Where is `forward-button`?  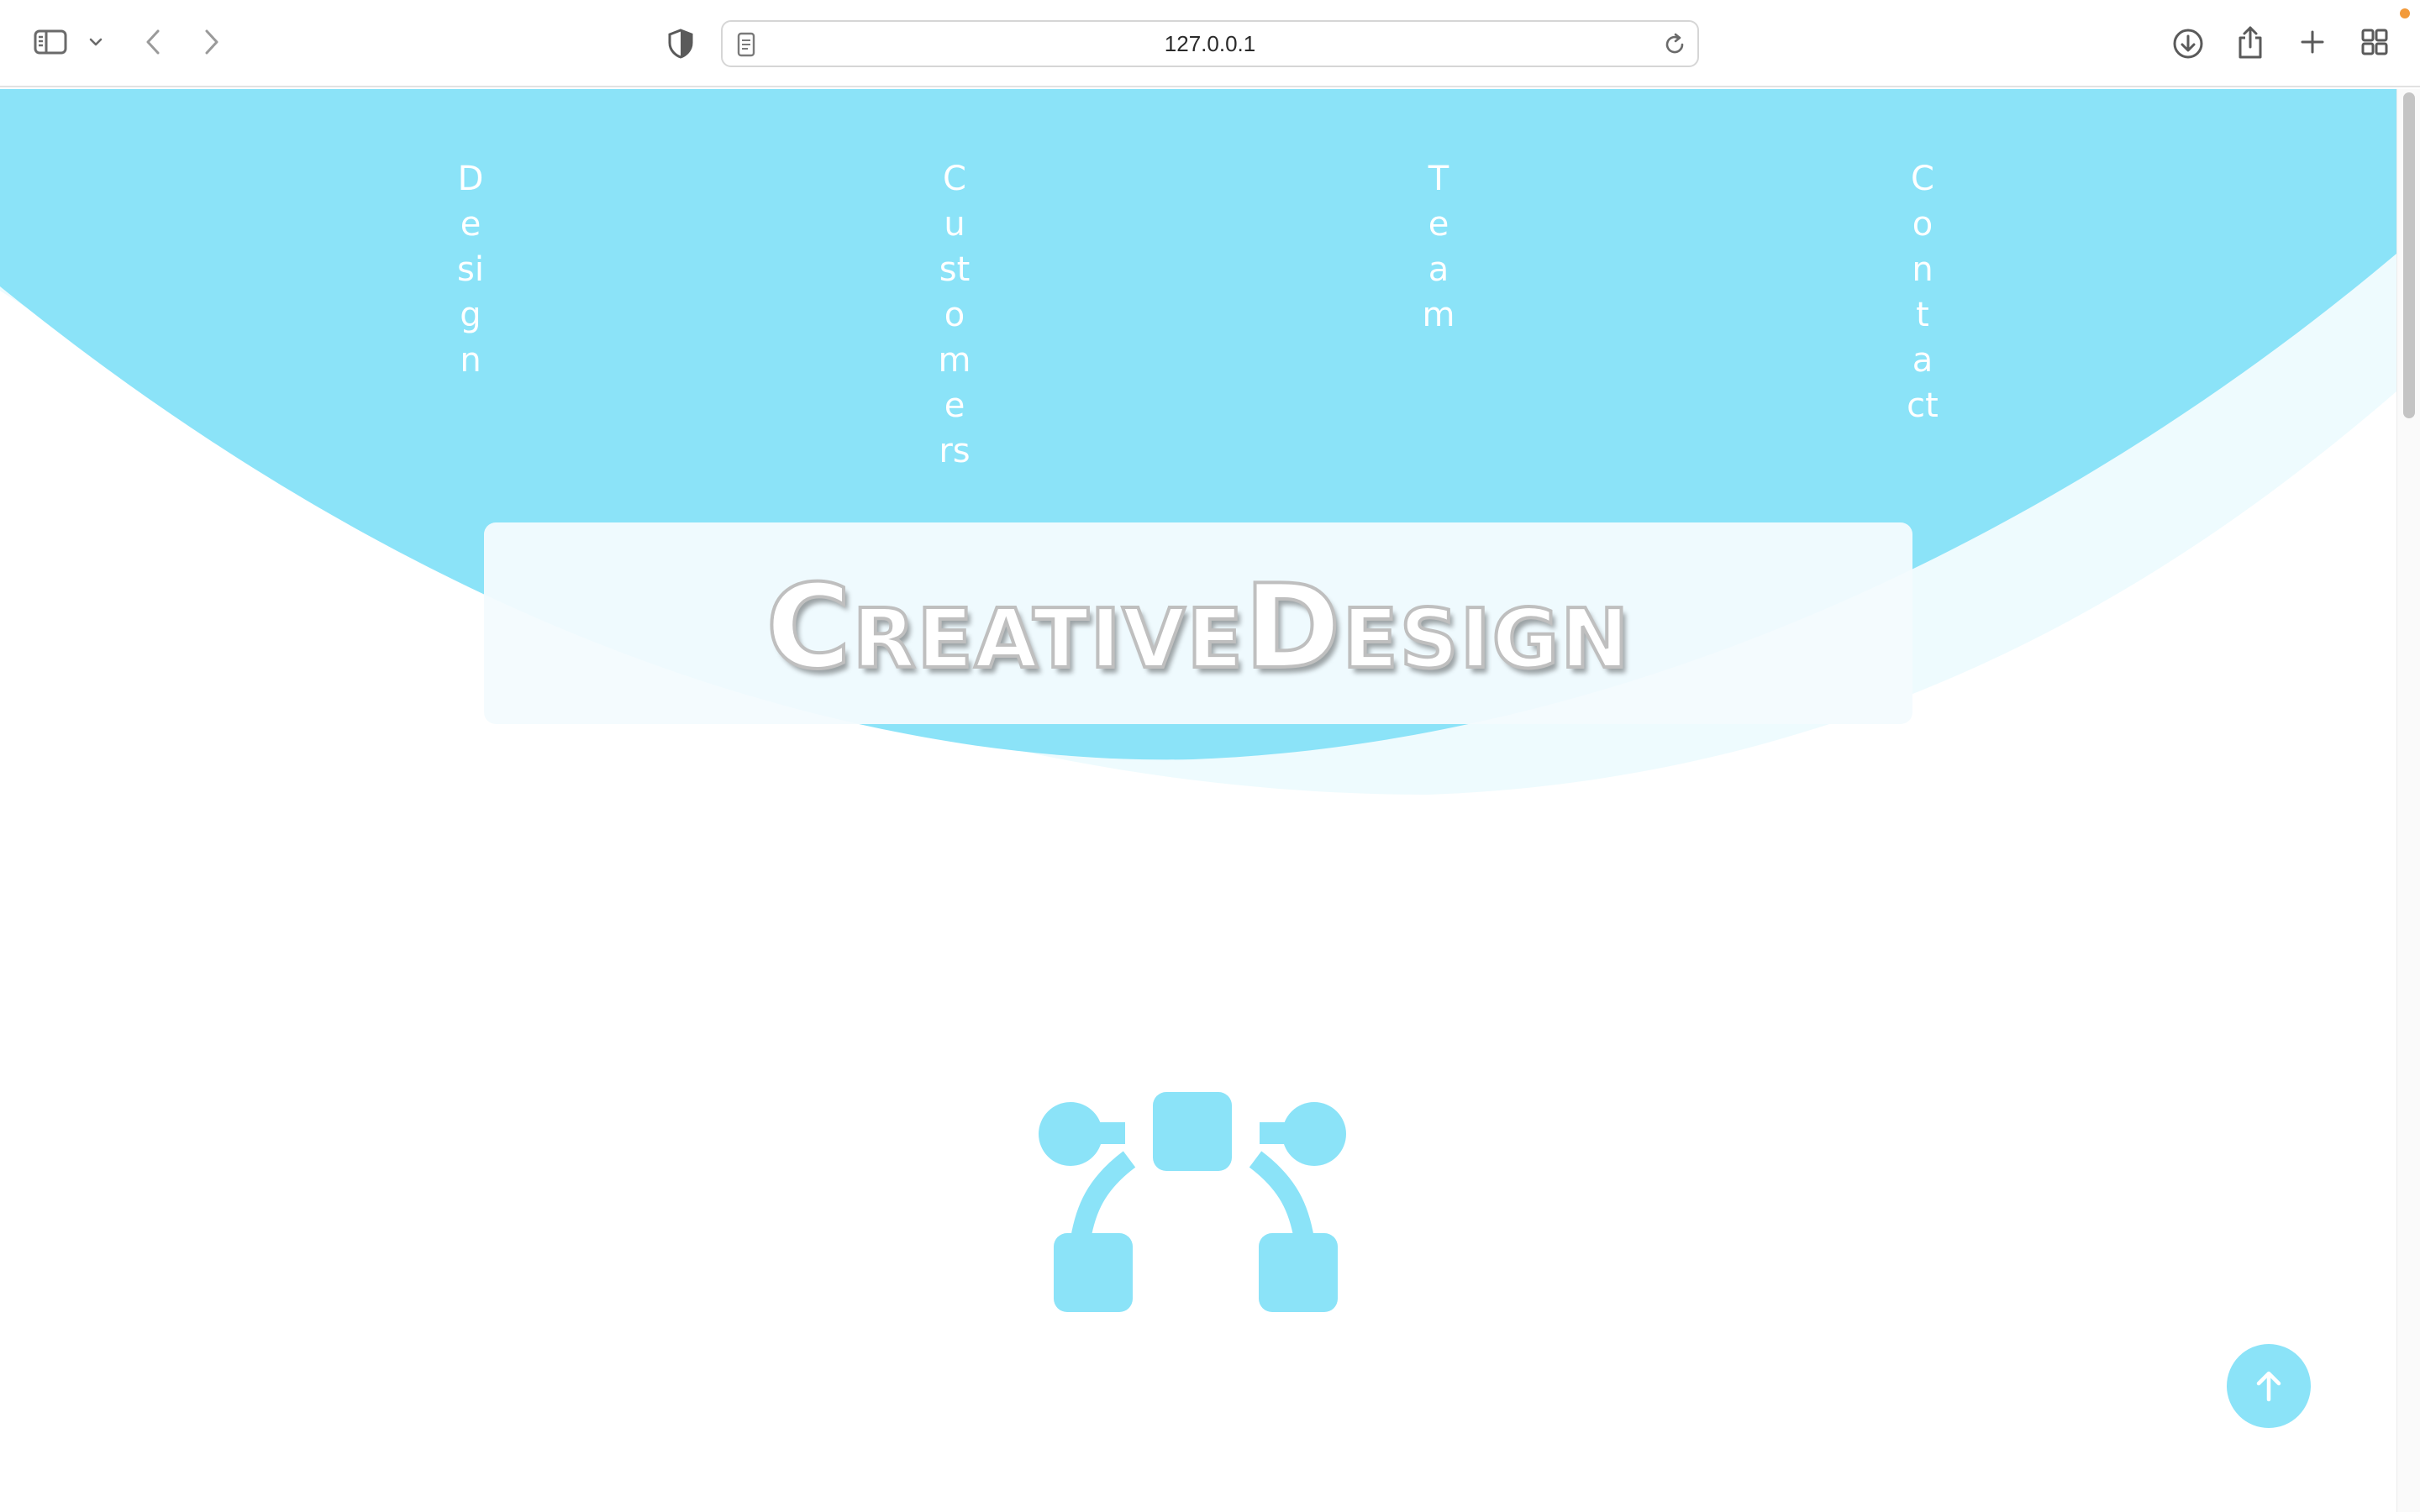 forward-button is located at coordinates (212, 42).